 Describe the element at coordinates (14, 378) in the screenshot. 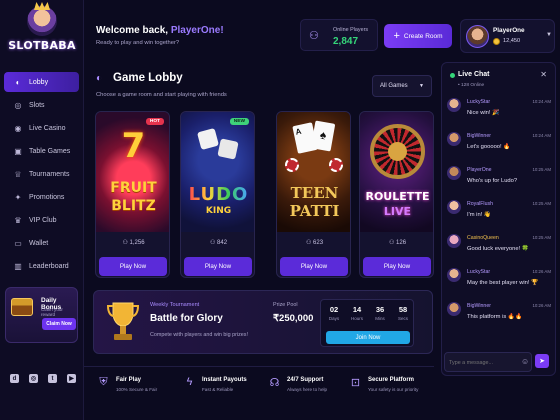

I see `discord-icon: d` at that location.